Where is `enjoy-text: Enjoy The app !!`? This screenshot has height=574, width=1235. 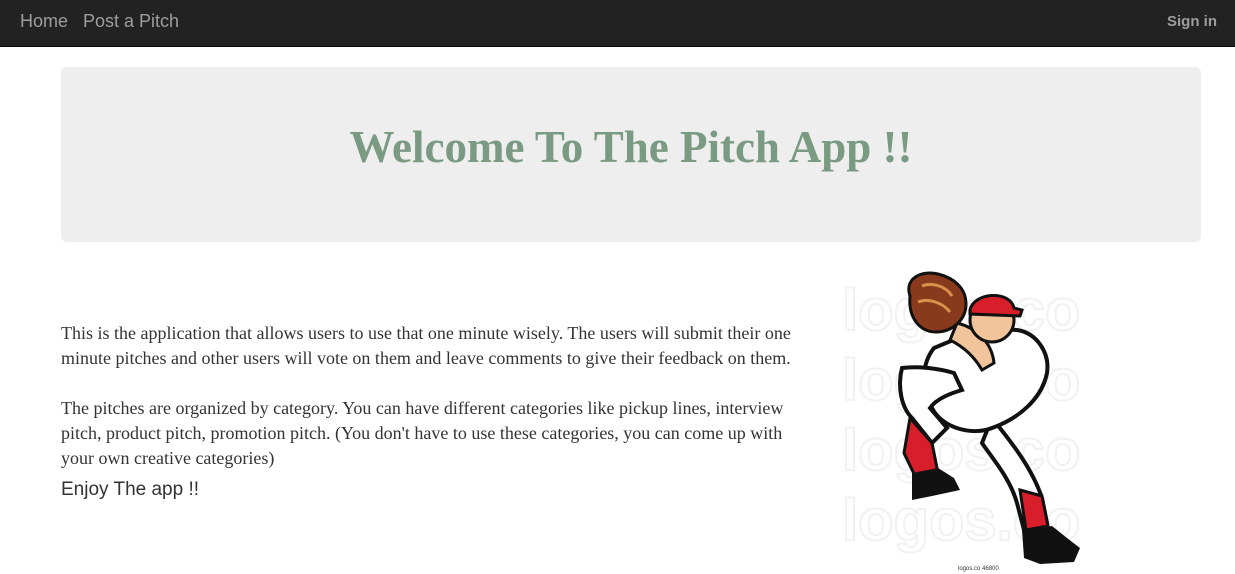 enjoy-text: Enjoy The app !! is located at coordinates (130, 489).